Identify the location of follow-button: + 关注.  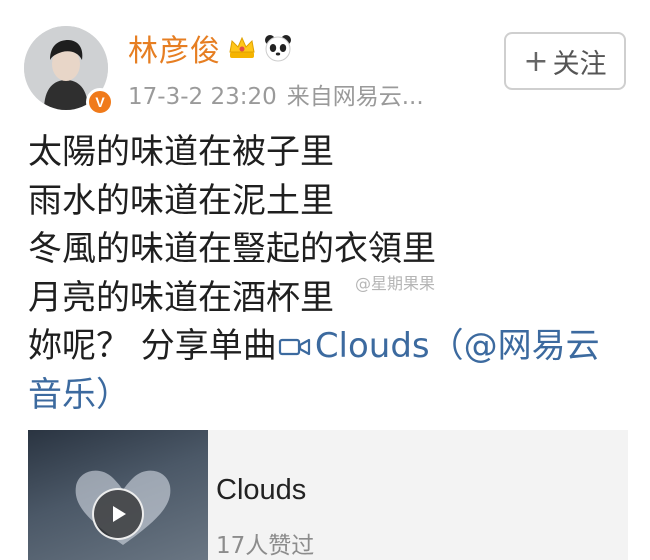
(565, 61).